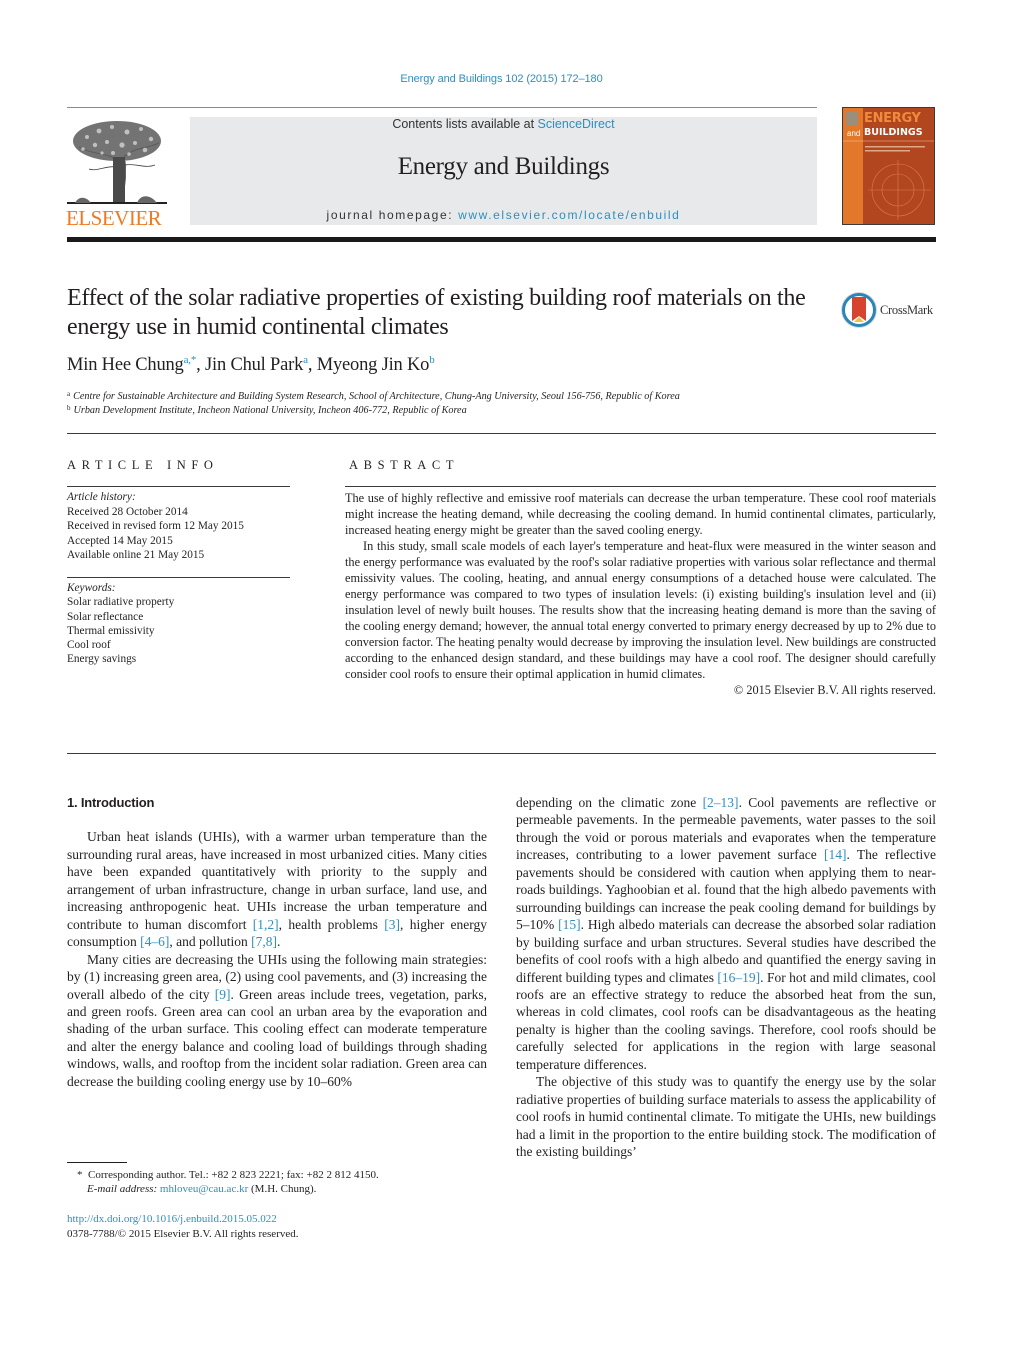 The width and height of the screenshot is (1020, 1351). What do you see at coordinates (906, 310) in the screenshot?
I see `crossmark-label: CrossMark` at bounding box center [906, 310].